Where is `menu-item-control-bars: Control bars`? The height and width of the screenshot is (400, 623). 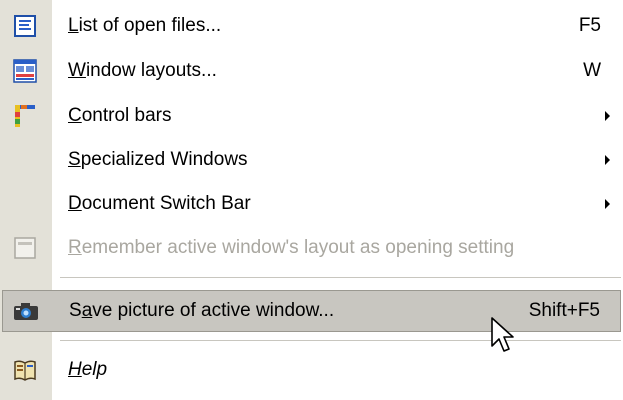 menu-item-control-bars: Control bars is located at coordinates (311, 116).